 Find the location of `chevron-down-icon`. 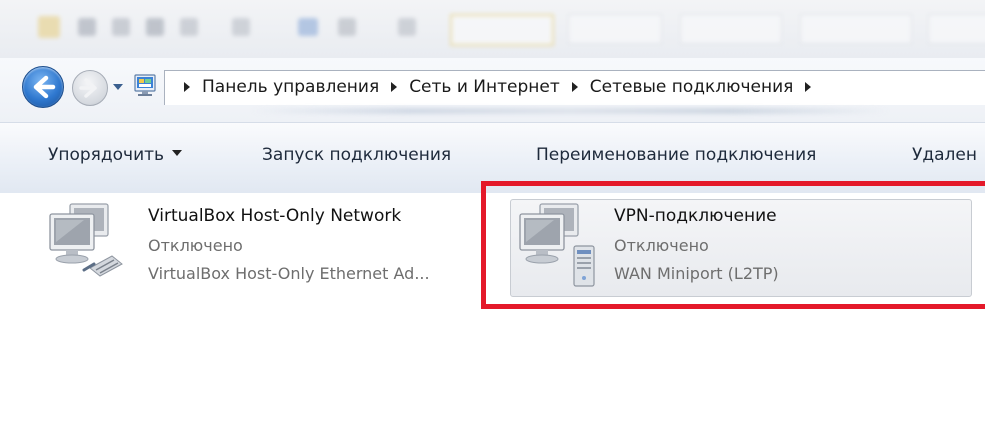

chevron-down-icon is located at coordinates (177, 153).